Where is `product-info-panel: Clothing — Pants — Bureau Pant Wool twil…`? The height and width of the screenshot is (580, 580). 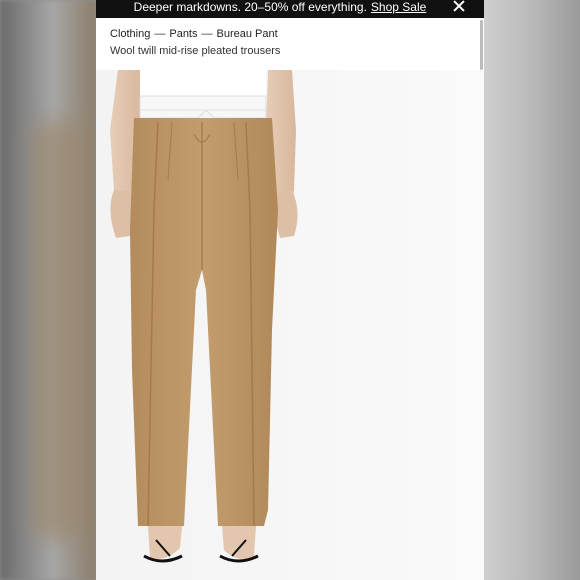 product-info-panel: Clothing — Pants — Bureau Pant Wool twil… is located at coordinates (290, 44).